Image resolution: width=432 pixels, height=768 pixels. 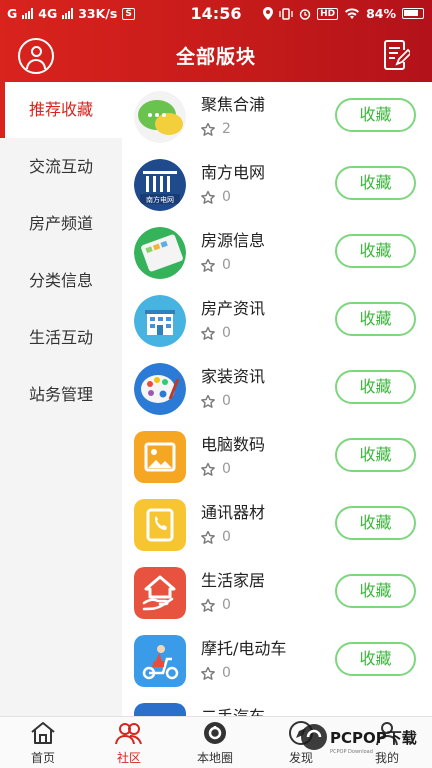 I want to click on palette-icon, so click(x=160, y=389).